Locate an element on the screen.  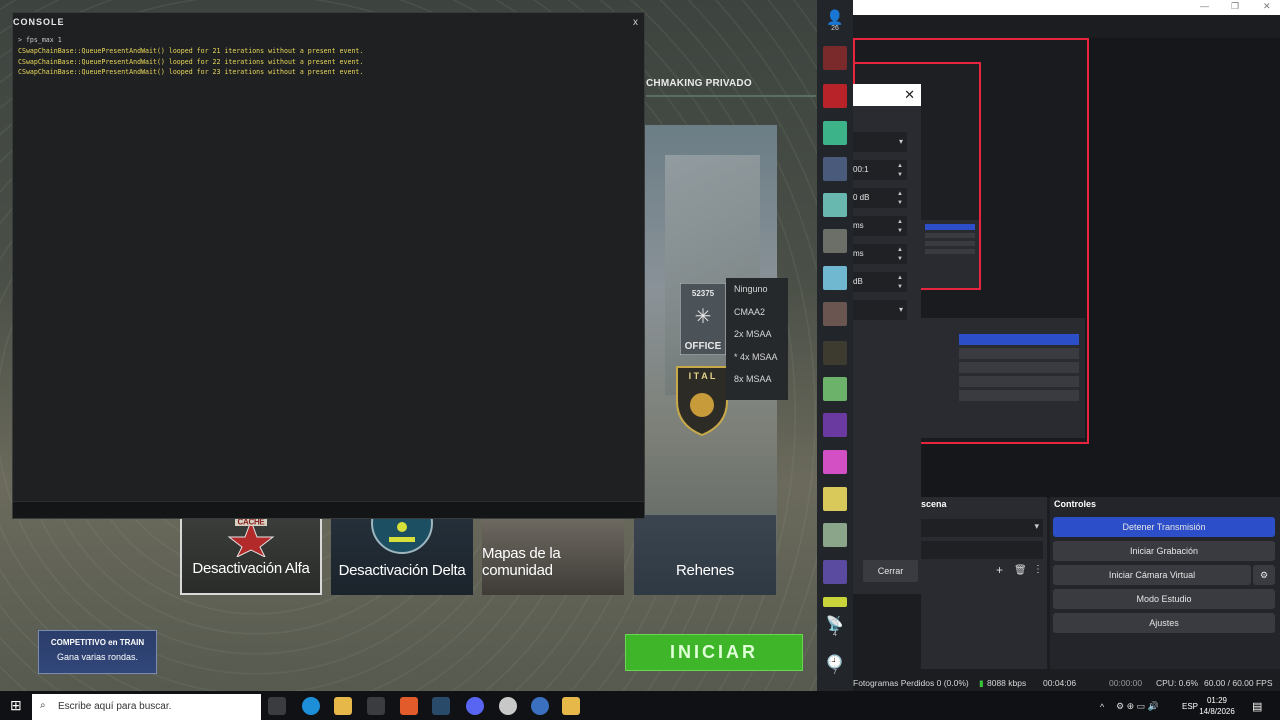
start-virtual-camera-button: Iniciar Cámara Virtual is located at coordinates (1152, 575).